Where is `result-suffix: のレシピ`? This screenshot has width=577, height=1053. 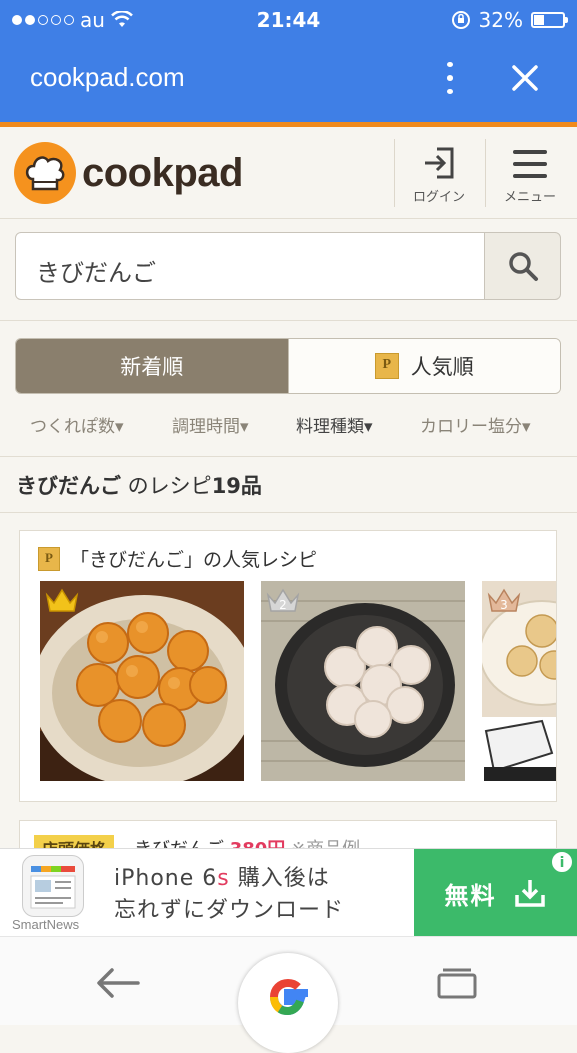
result-suffix: のレシピ is located at coordinates (166, 486).